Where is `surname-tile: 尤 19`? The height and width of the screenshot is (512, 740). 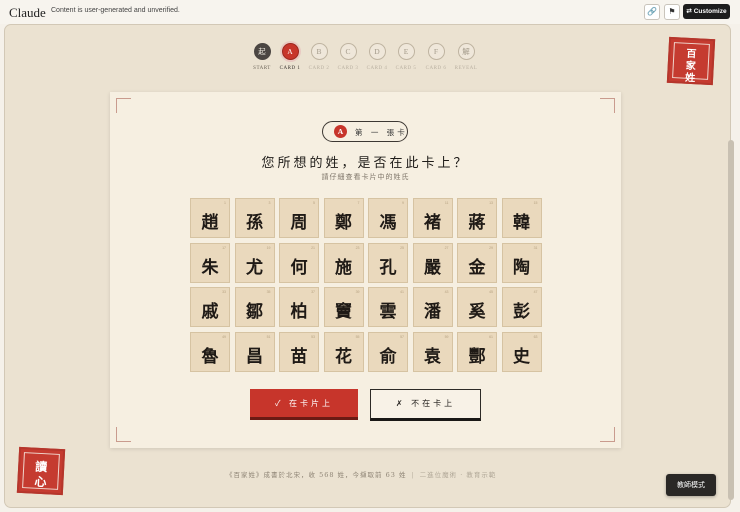 surname-tile: 尤 19 is located at coordinates (254, 262).